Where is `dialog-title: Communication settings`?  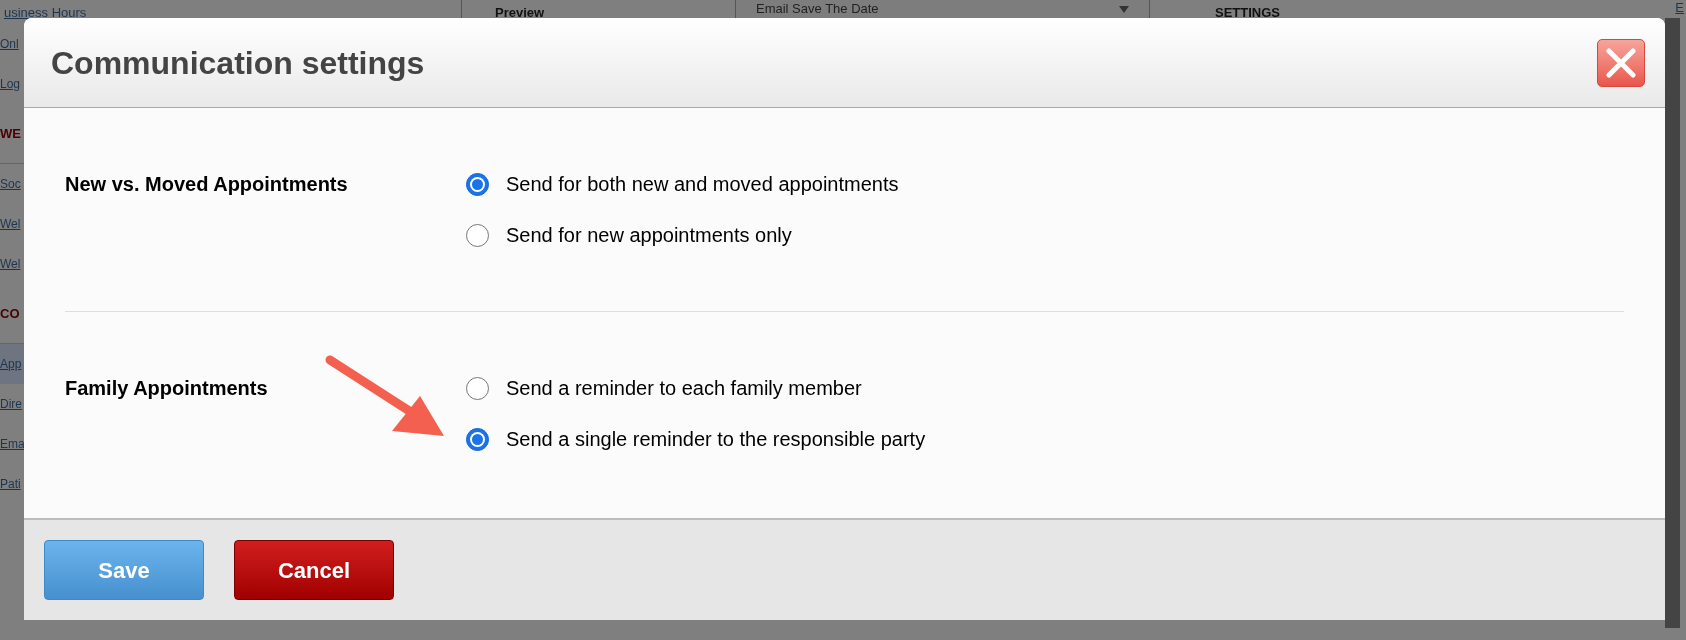
dialog-title: Communication settings is located at coordinates (238, 63).